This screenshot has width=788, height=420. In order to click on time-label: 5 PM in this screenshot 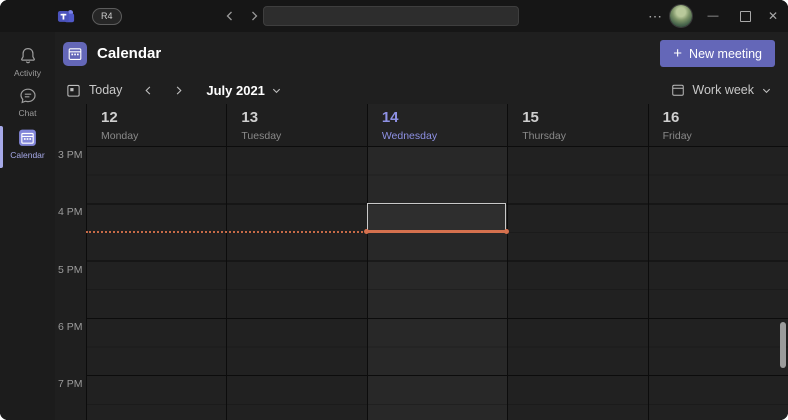, I will do `click(70, 270)`.